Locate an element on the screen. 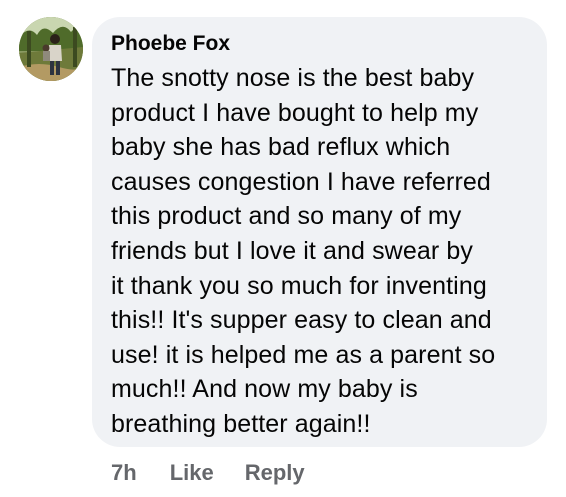  reply-button: Reply is located at coordinates (275, 473).